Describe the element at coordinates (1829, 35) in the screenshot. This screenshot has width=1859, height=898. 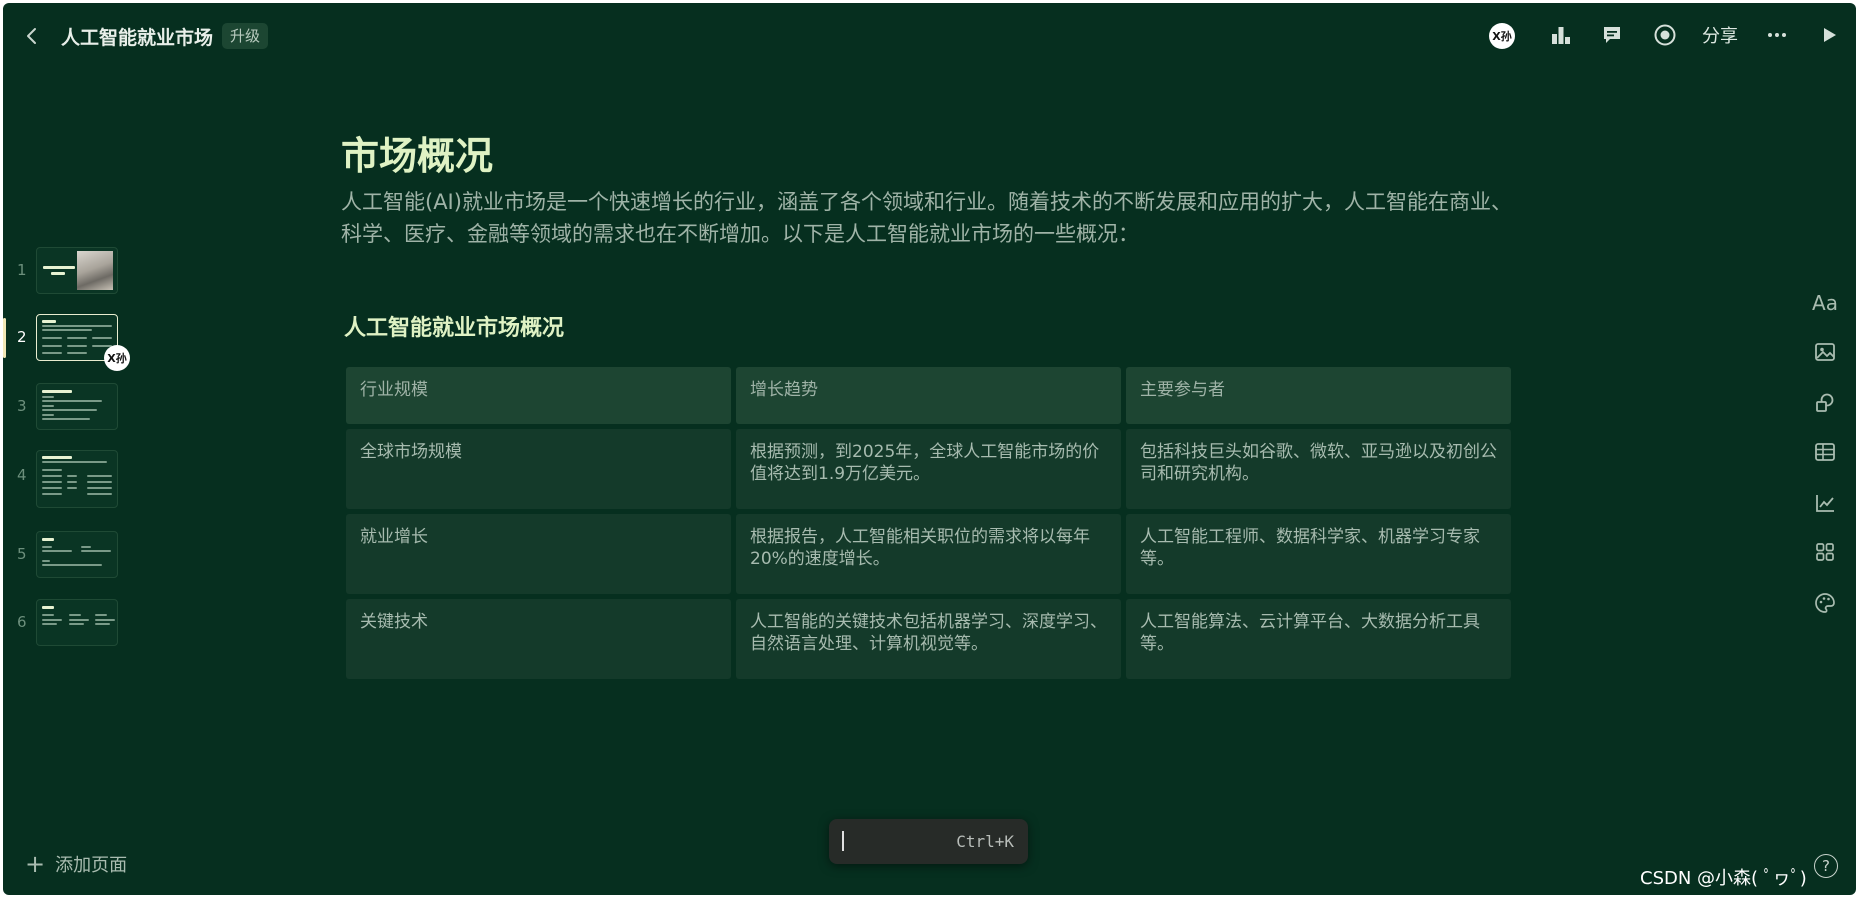
I see `play-icon` at that location.